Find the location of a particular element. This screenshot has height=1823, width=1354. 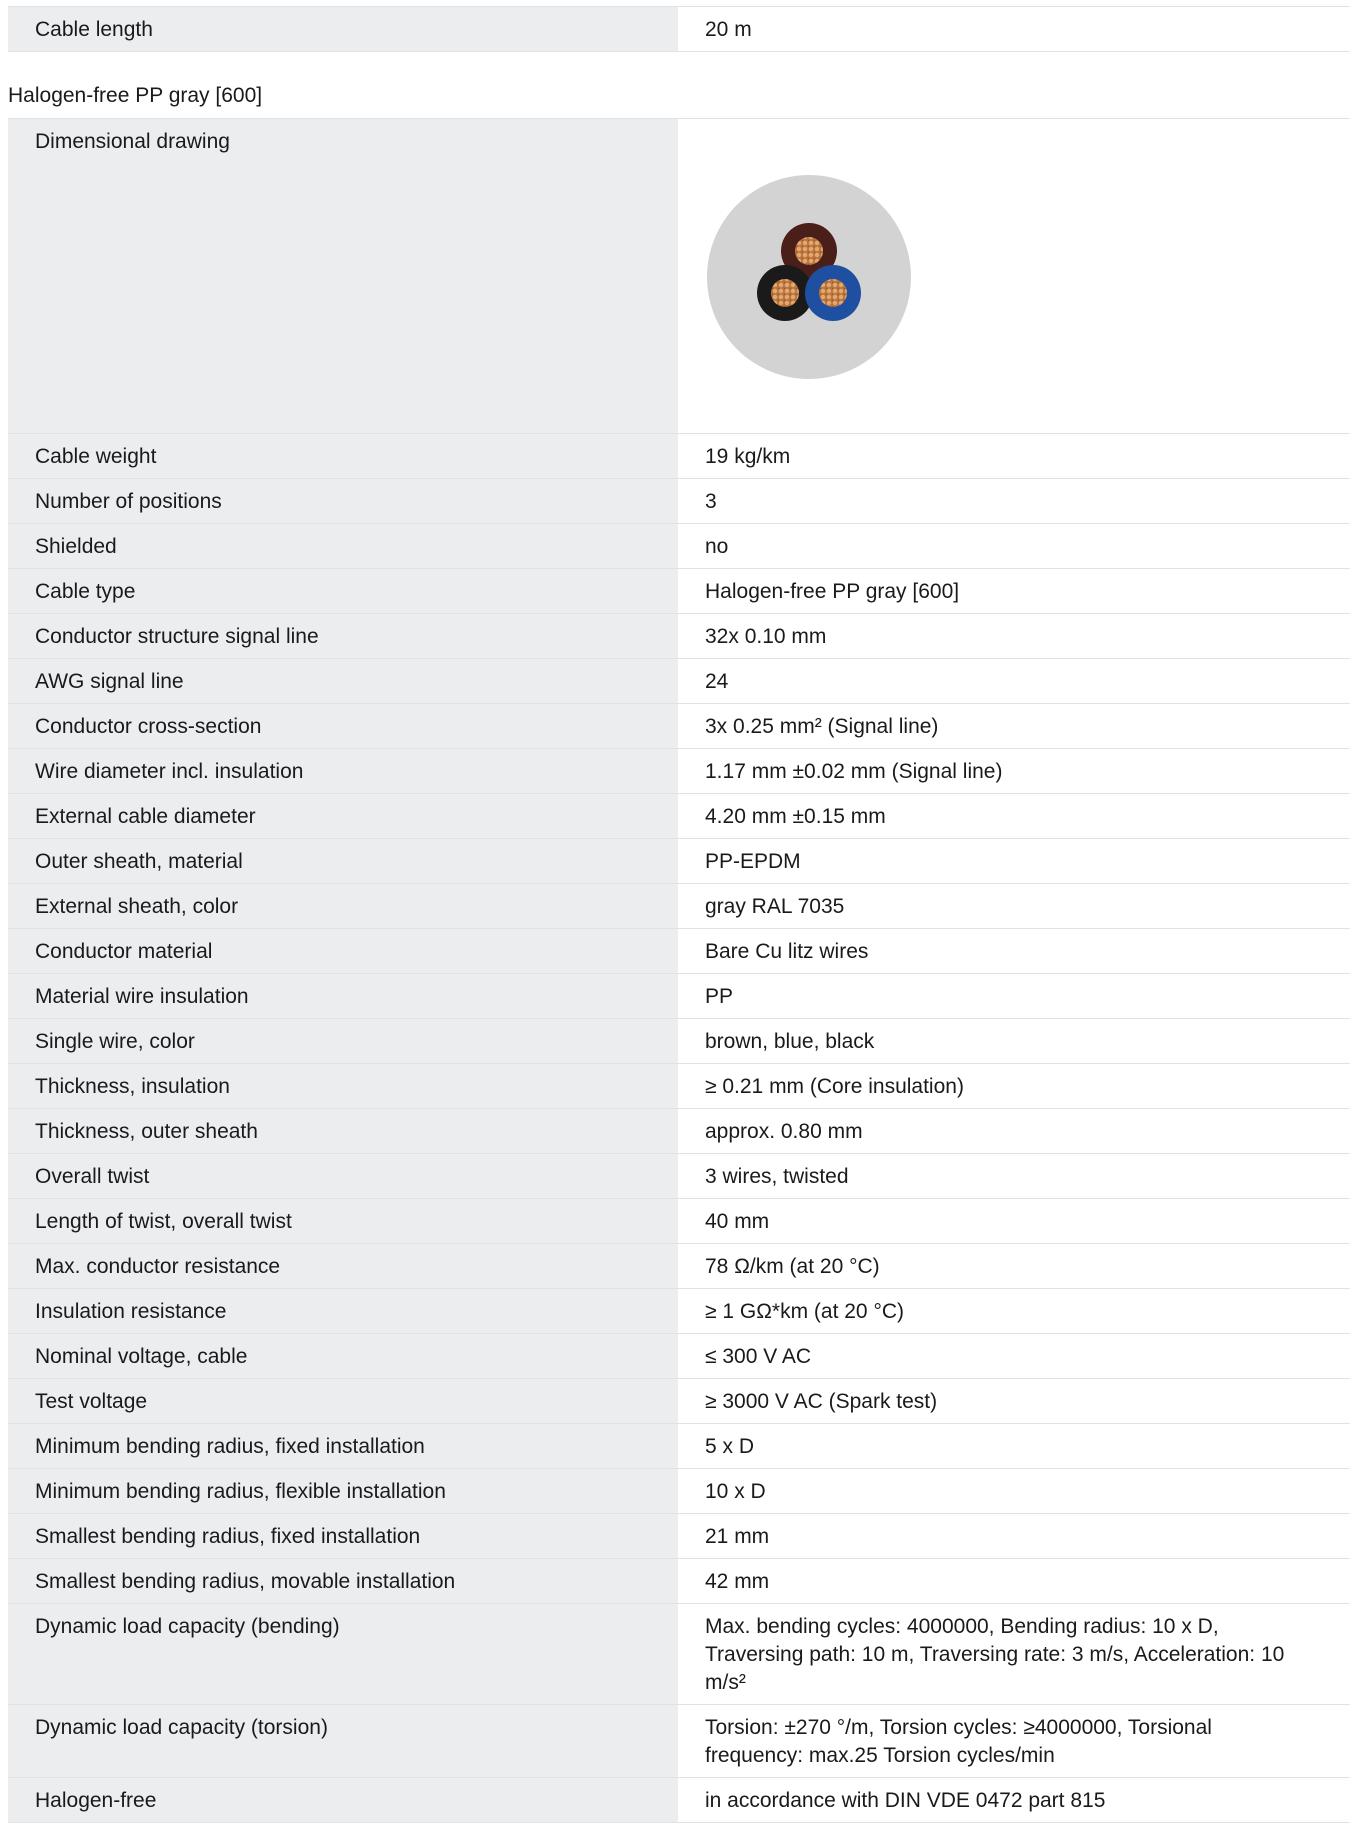

spec-value: PP-EPDM is located at coordinates (1014, 861).